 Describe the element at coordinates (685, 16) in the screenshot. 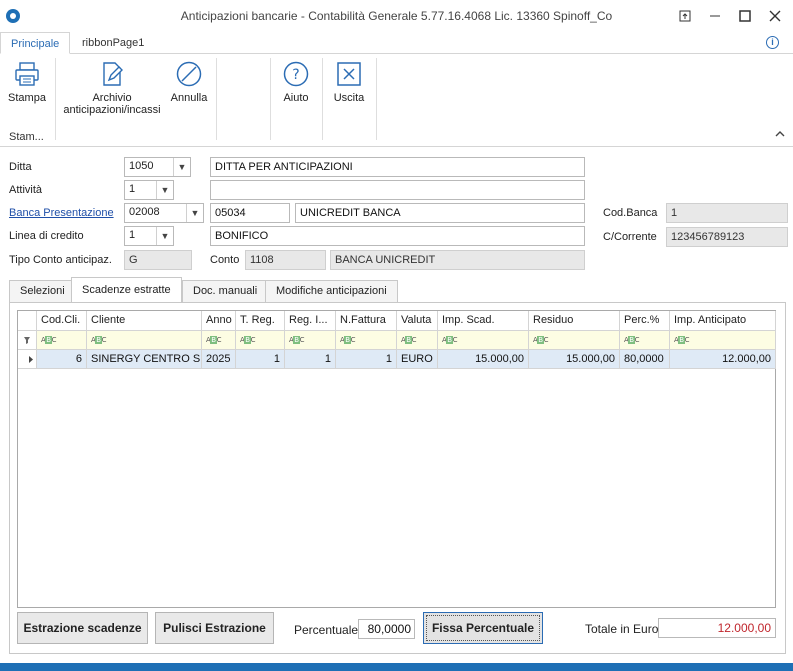

I see `restore-icon` at that location.